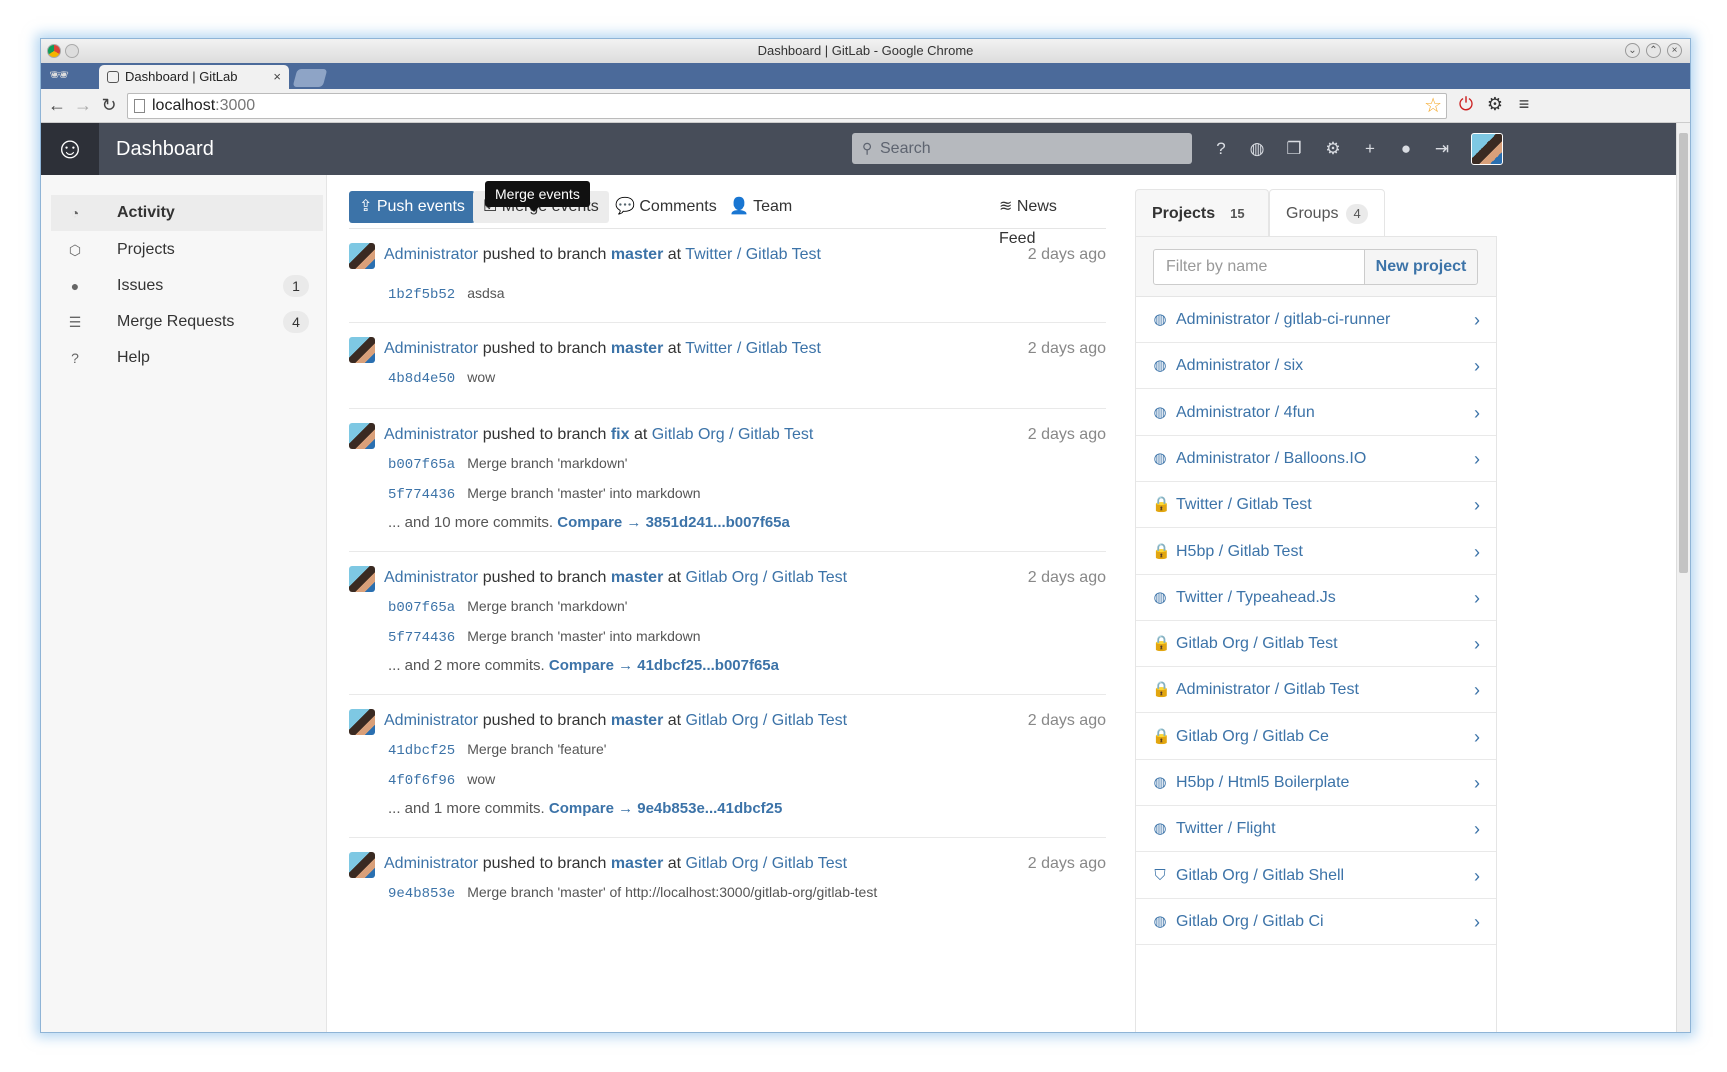 Image resolution: width=1727 pixels, height=1072 pixels. I want to click on new-tab-button, so click(310, 78).